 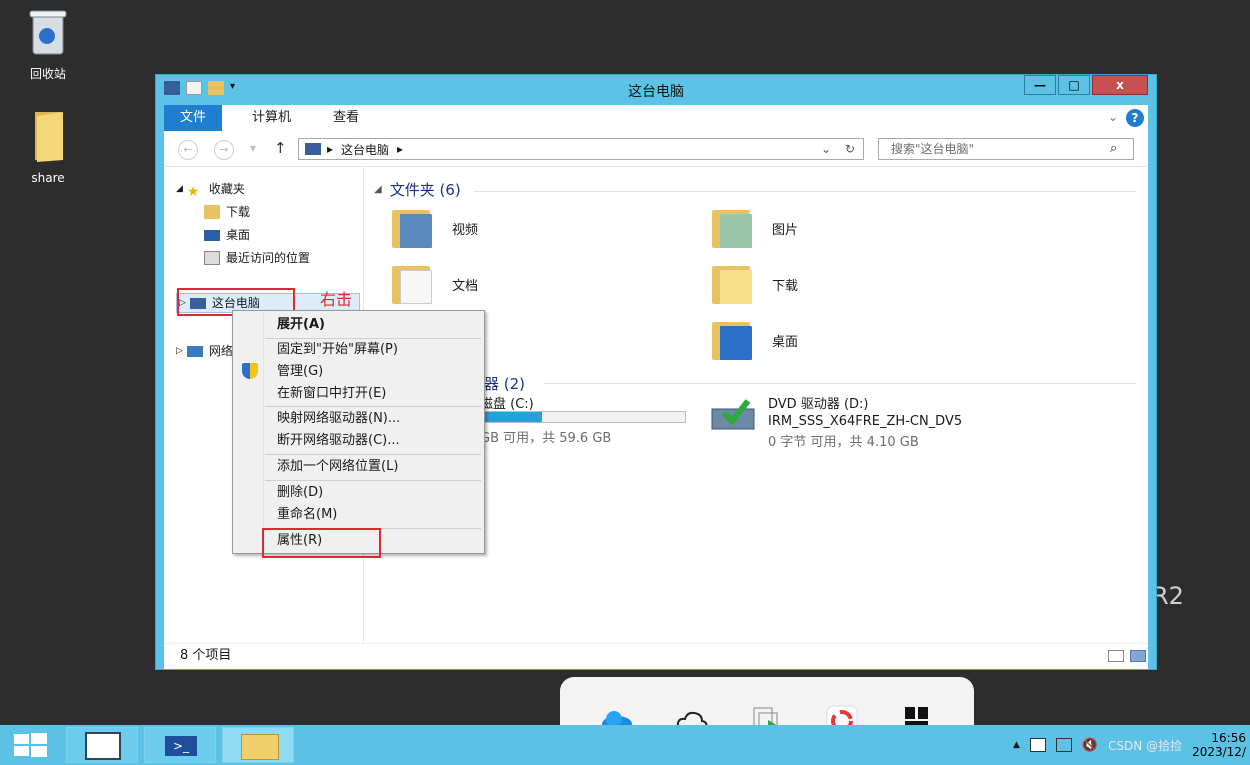 What do you see at coordinates (412, 228) in the screenshot?
I see `videos-folder-icon` at bounding box center [412, 228].